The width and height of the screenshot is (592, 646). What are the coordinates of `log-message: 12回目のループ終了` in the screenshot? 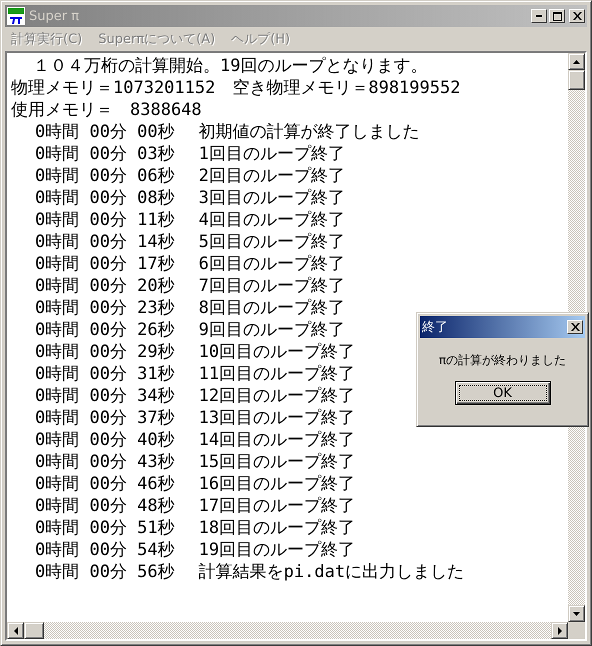 It's located at (277, 396).